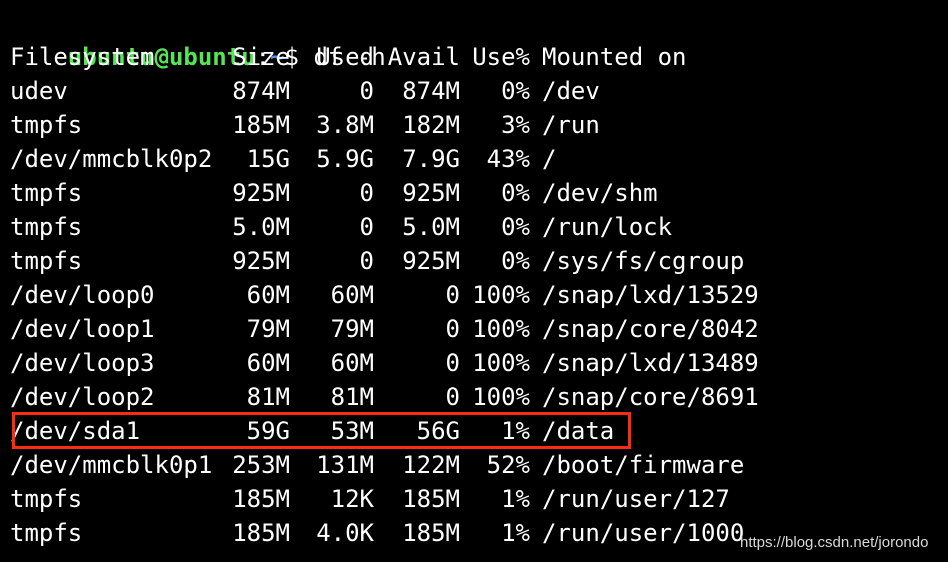 The width and height of the screenshot is (948, 562). I want to click on table-row-use-percent: 52%, so click(508, 465).